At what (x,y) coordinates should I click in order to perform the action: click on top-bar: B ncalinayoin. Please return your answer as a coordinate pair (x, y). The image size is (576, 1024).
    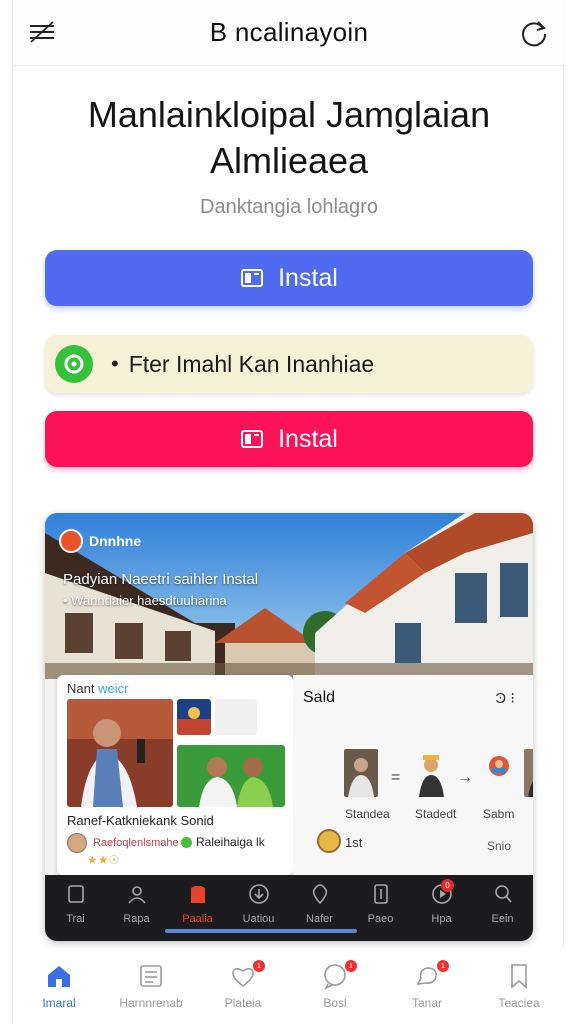
    Looking at the image, I should click on (289, 33).